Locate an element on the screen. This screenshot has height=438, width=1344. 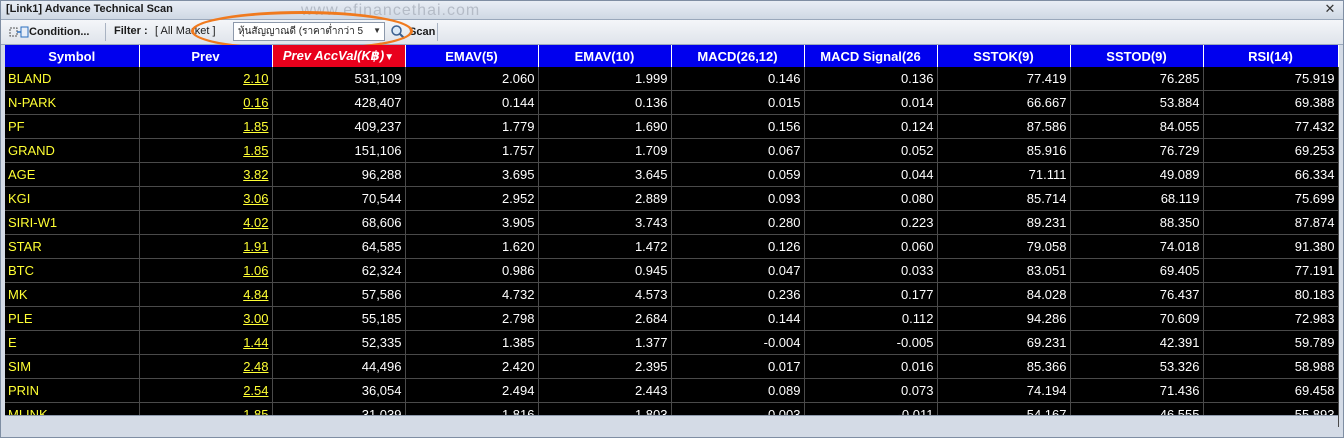
value-cell: 0.016 is located at coordinates (871, 366).